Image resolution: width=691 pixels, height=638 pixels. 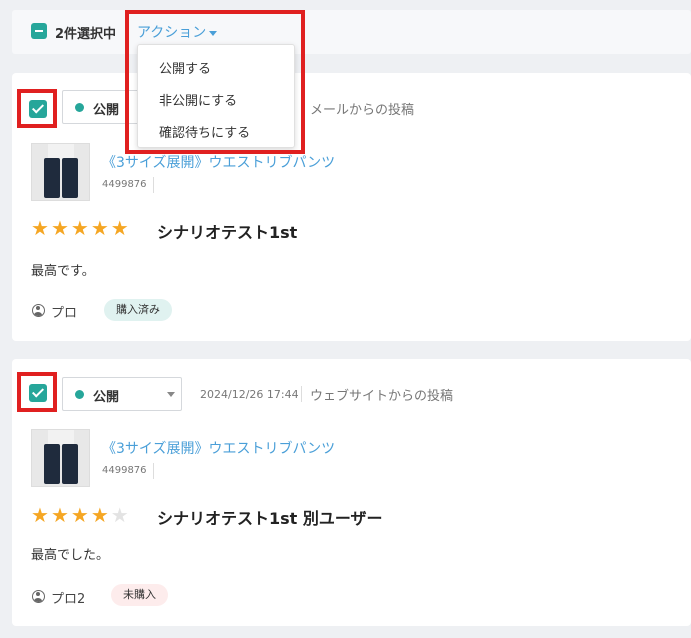 What do you see at coordinates (63, 271) in the screenshot?
I see `review-body: 最高です。` at bounding box center [63, 271].